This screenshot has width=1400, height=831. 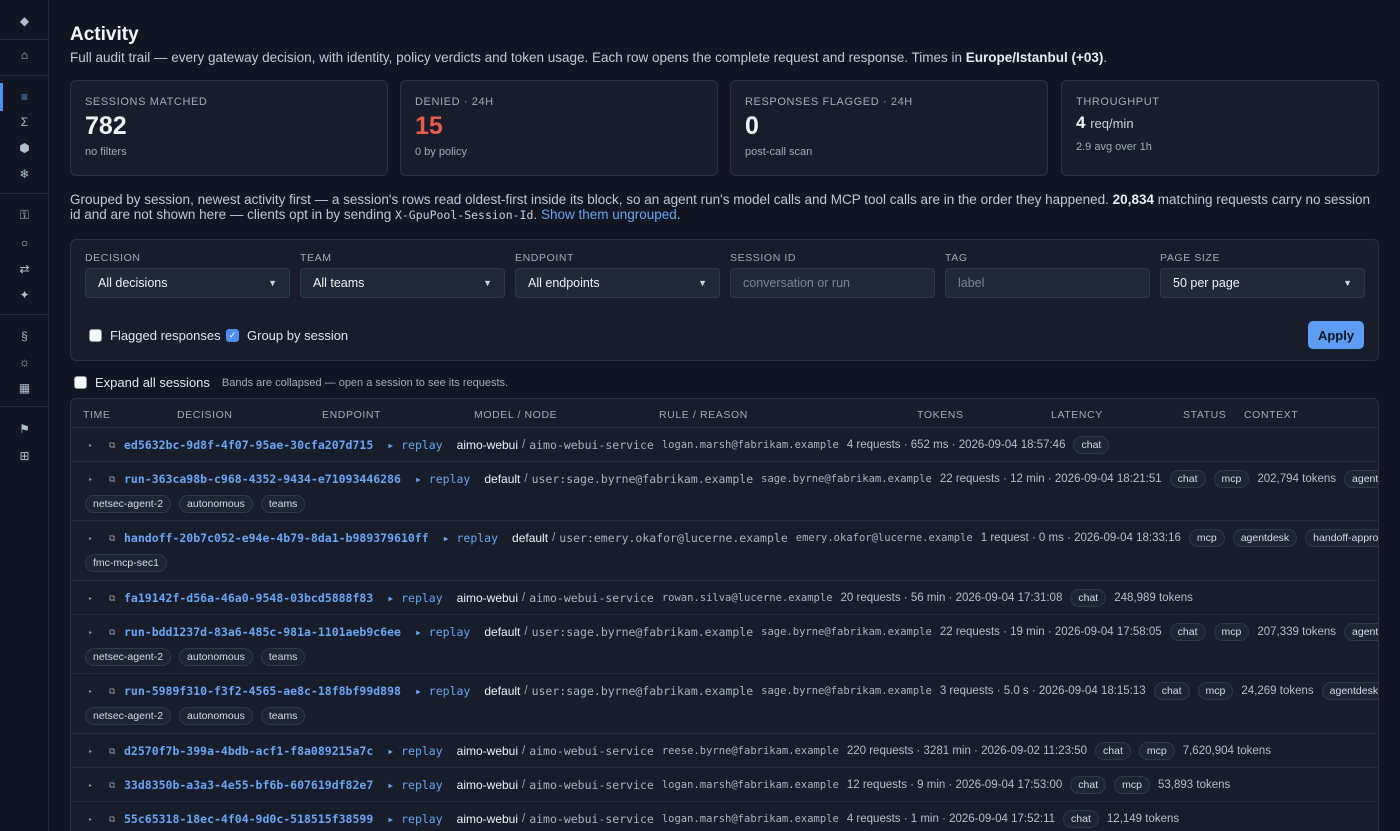 I want to click on section-icon: §, so click(x=24, y=336).